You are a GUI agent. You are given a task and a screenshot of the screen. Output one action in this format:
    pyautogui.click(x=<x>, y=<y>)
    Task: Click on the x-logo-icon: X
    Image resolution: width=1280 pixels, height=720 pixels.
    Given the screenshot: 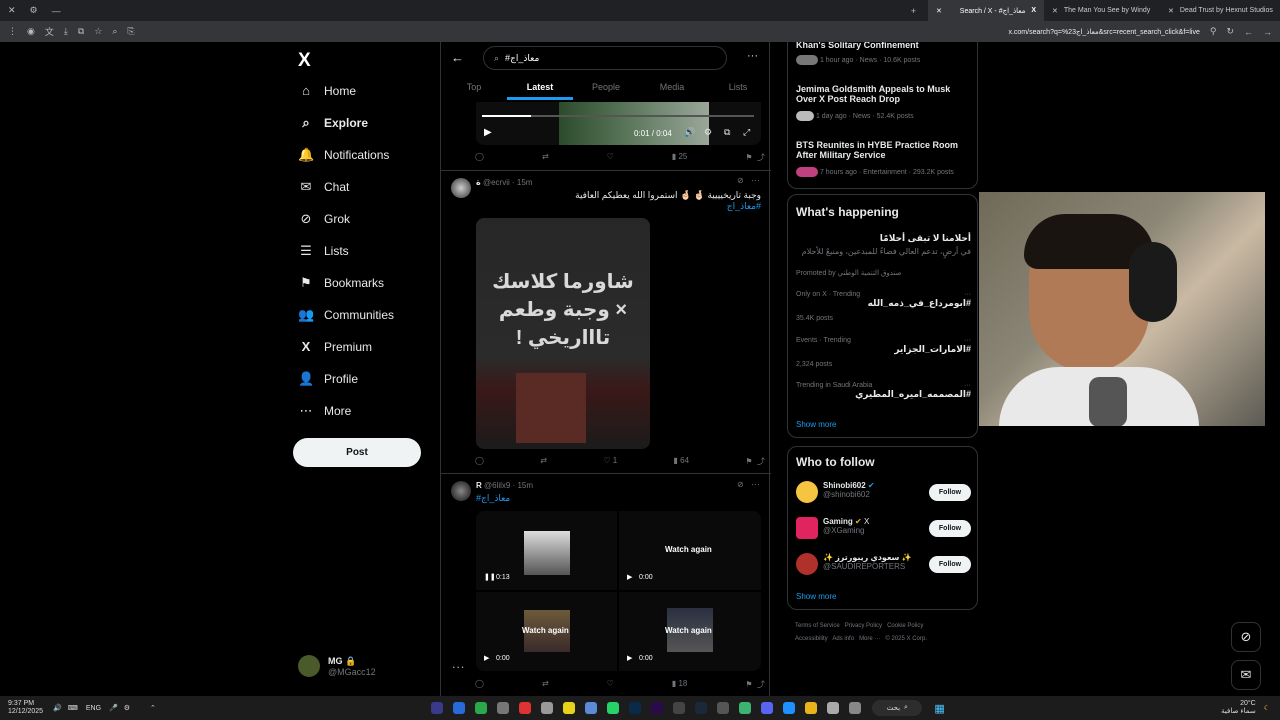 What is the action you would take?
    pyautogui.click(x=304, y=61)
    